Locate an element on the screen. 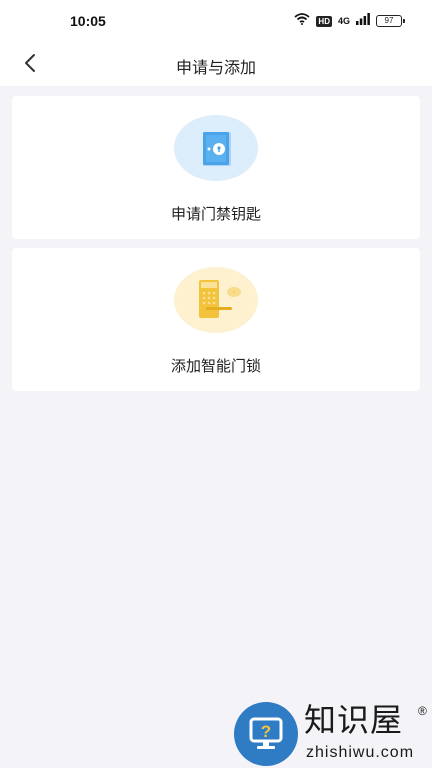  door-key-icon is located at coordinates (217, 149).